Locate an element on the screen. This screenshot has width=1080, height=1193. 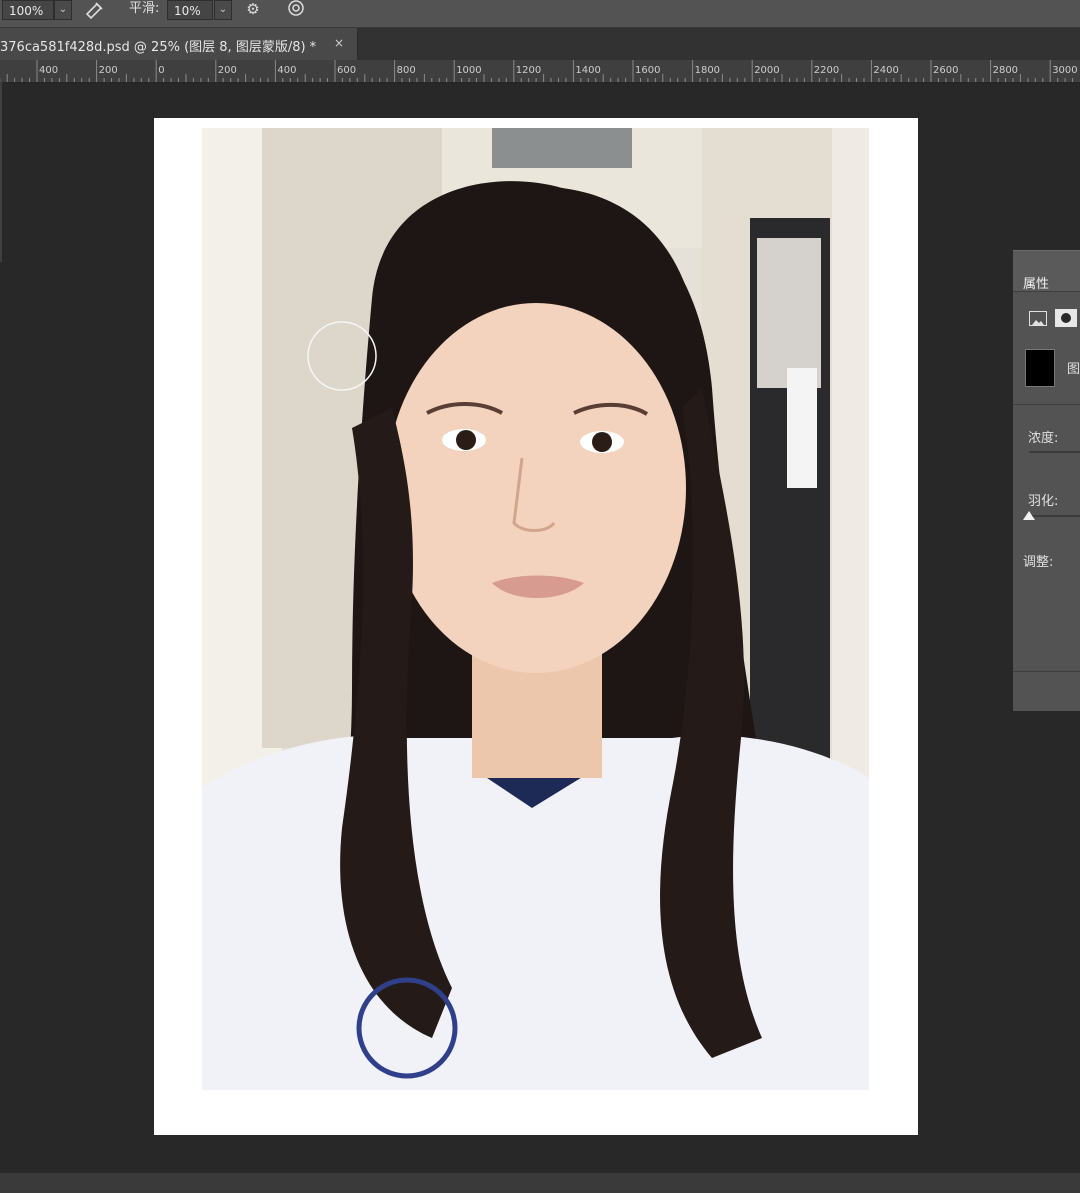
feather-slider is located at coordinates (1054, 516).